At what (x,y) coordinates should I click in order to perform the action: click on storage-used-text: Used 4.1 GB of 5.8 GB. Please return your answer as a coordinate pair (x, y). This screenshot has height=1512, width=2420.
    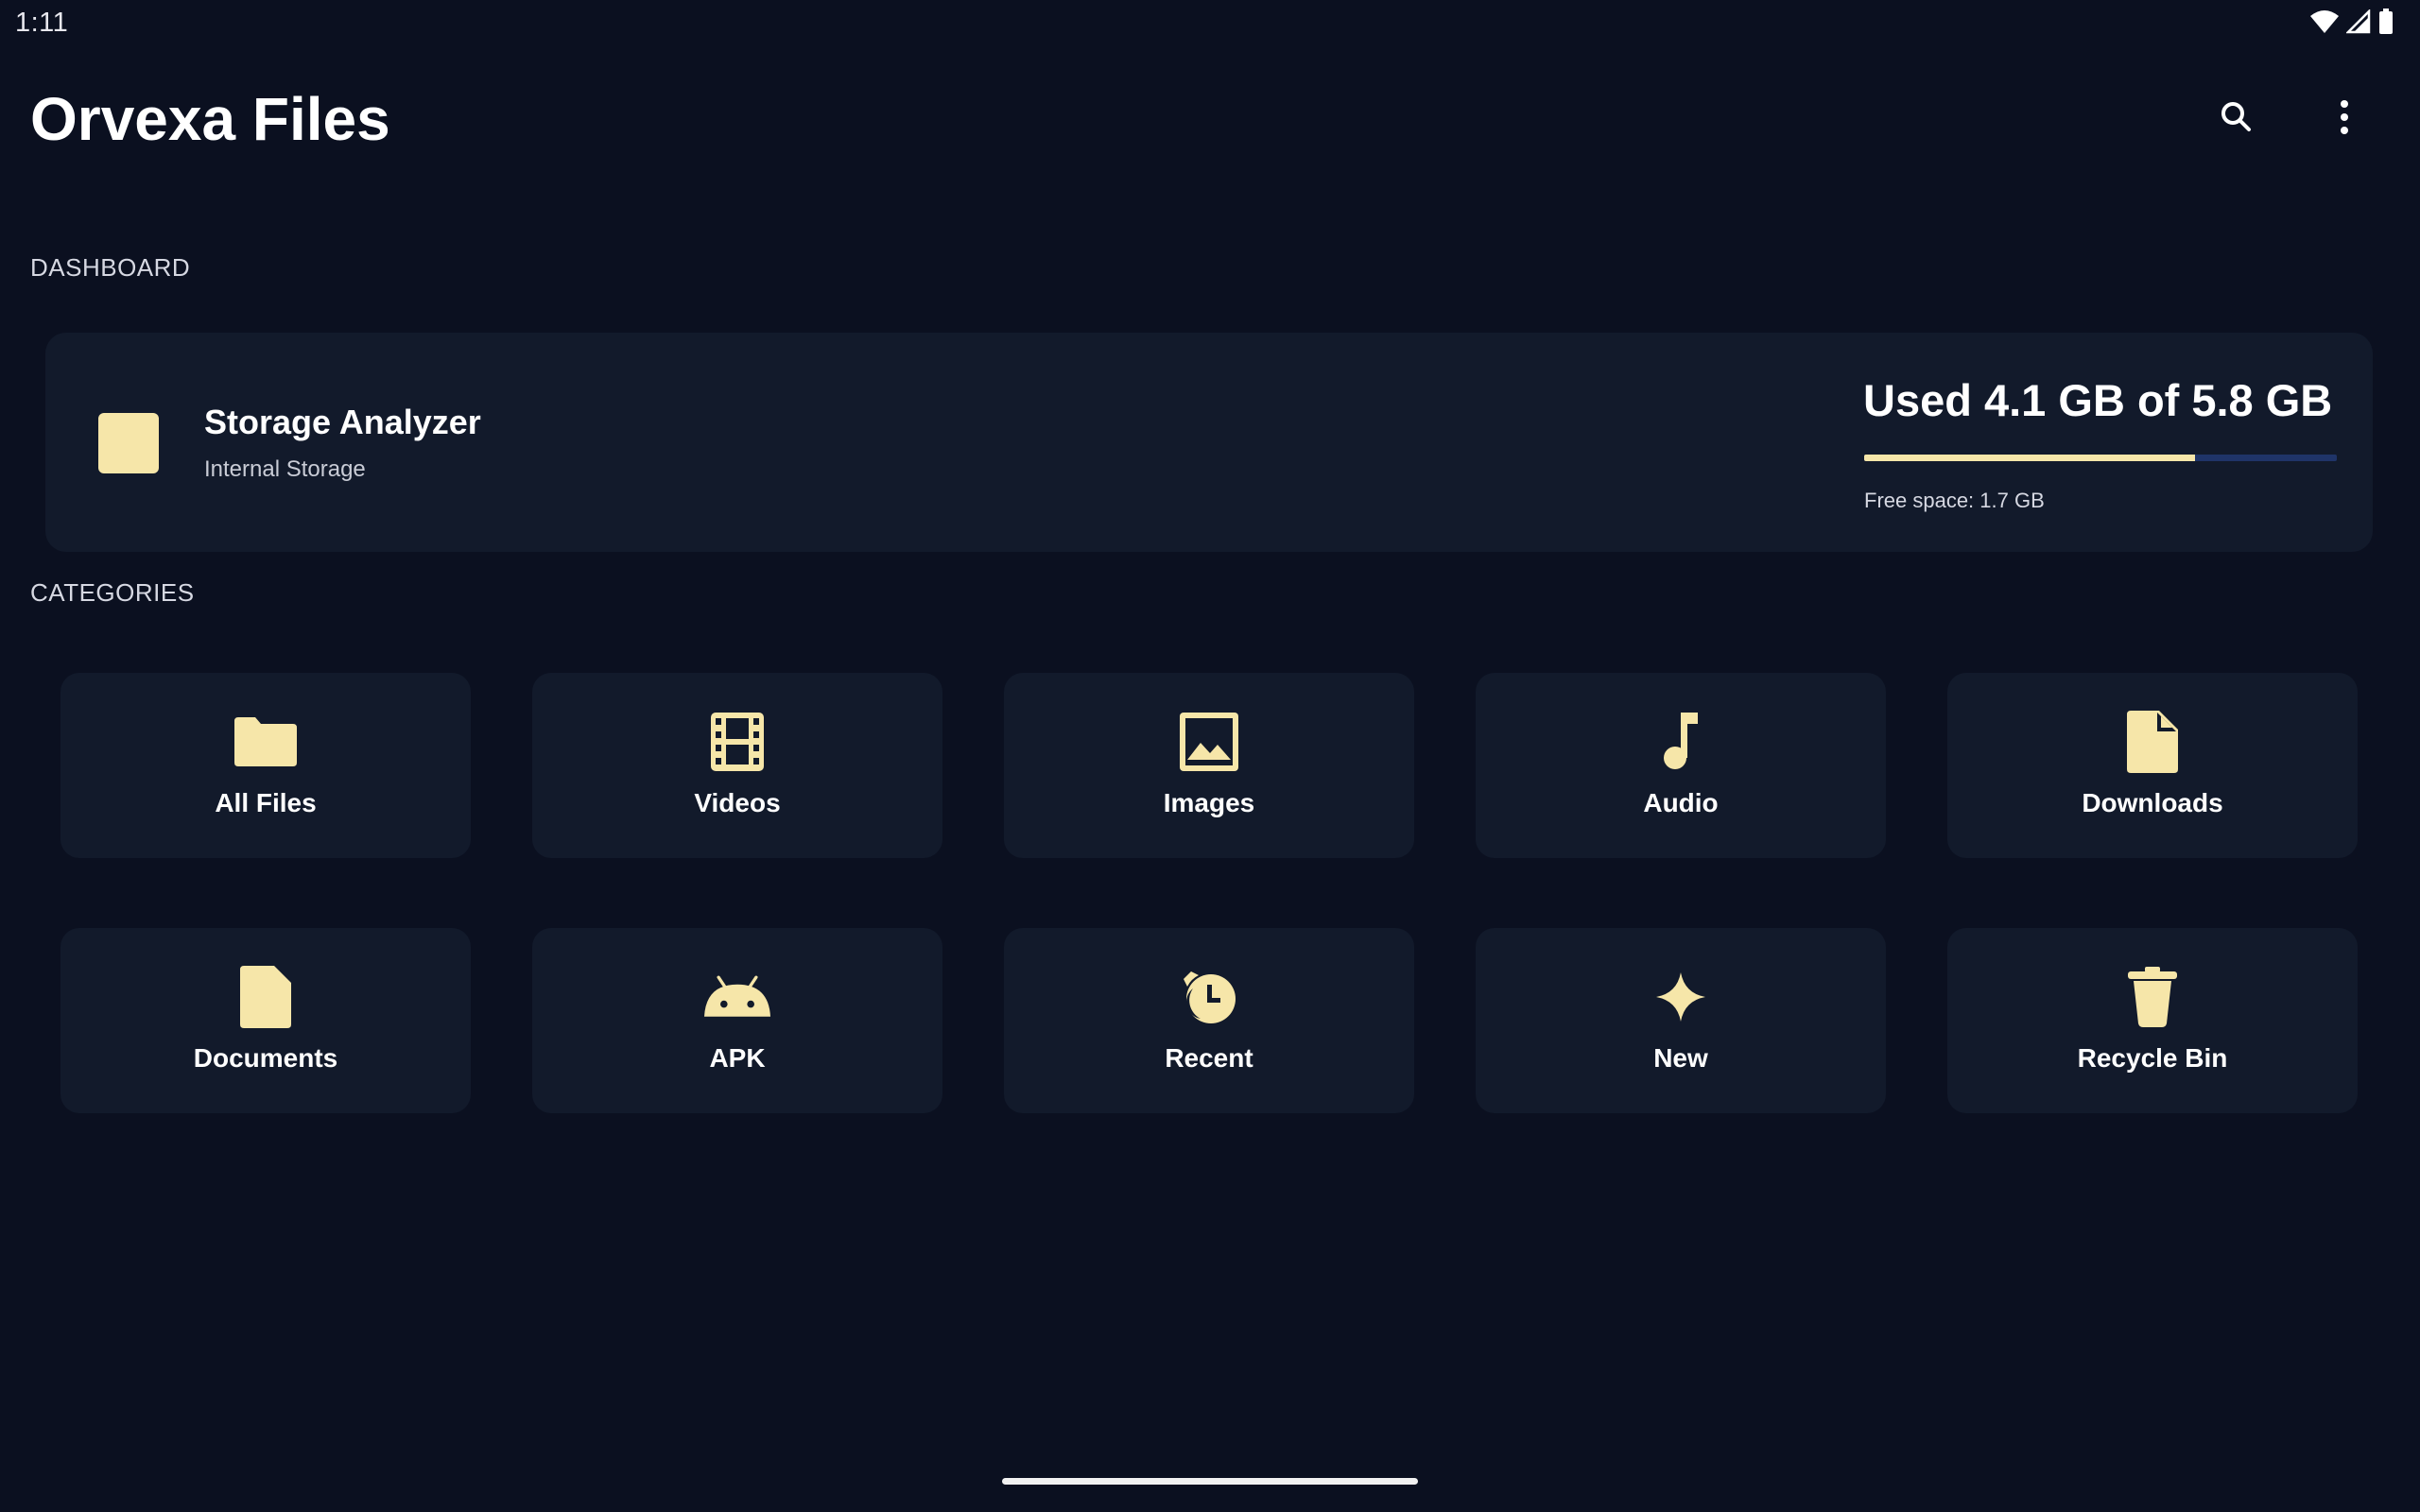
    Looking at the image, I should click on (2098, 400).